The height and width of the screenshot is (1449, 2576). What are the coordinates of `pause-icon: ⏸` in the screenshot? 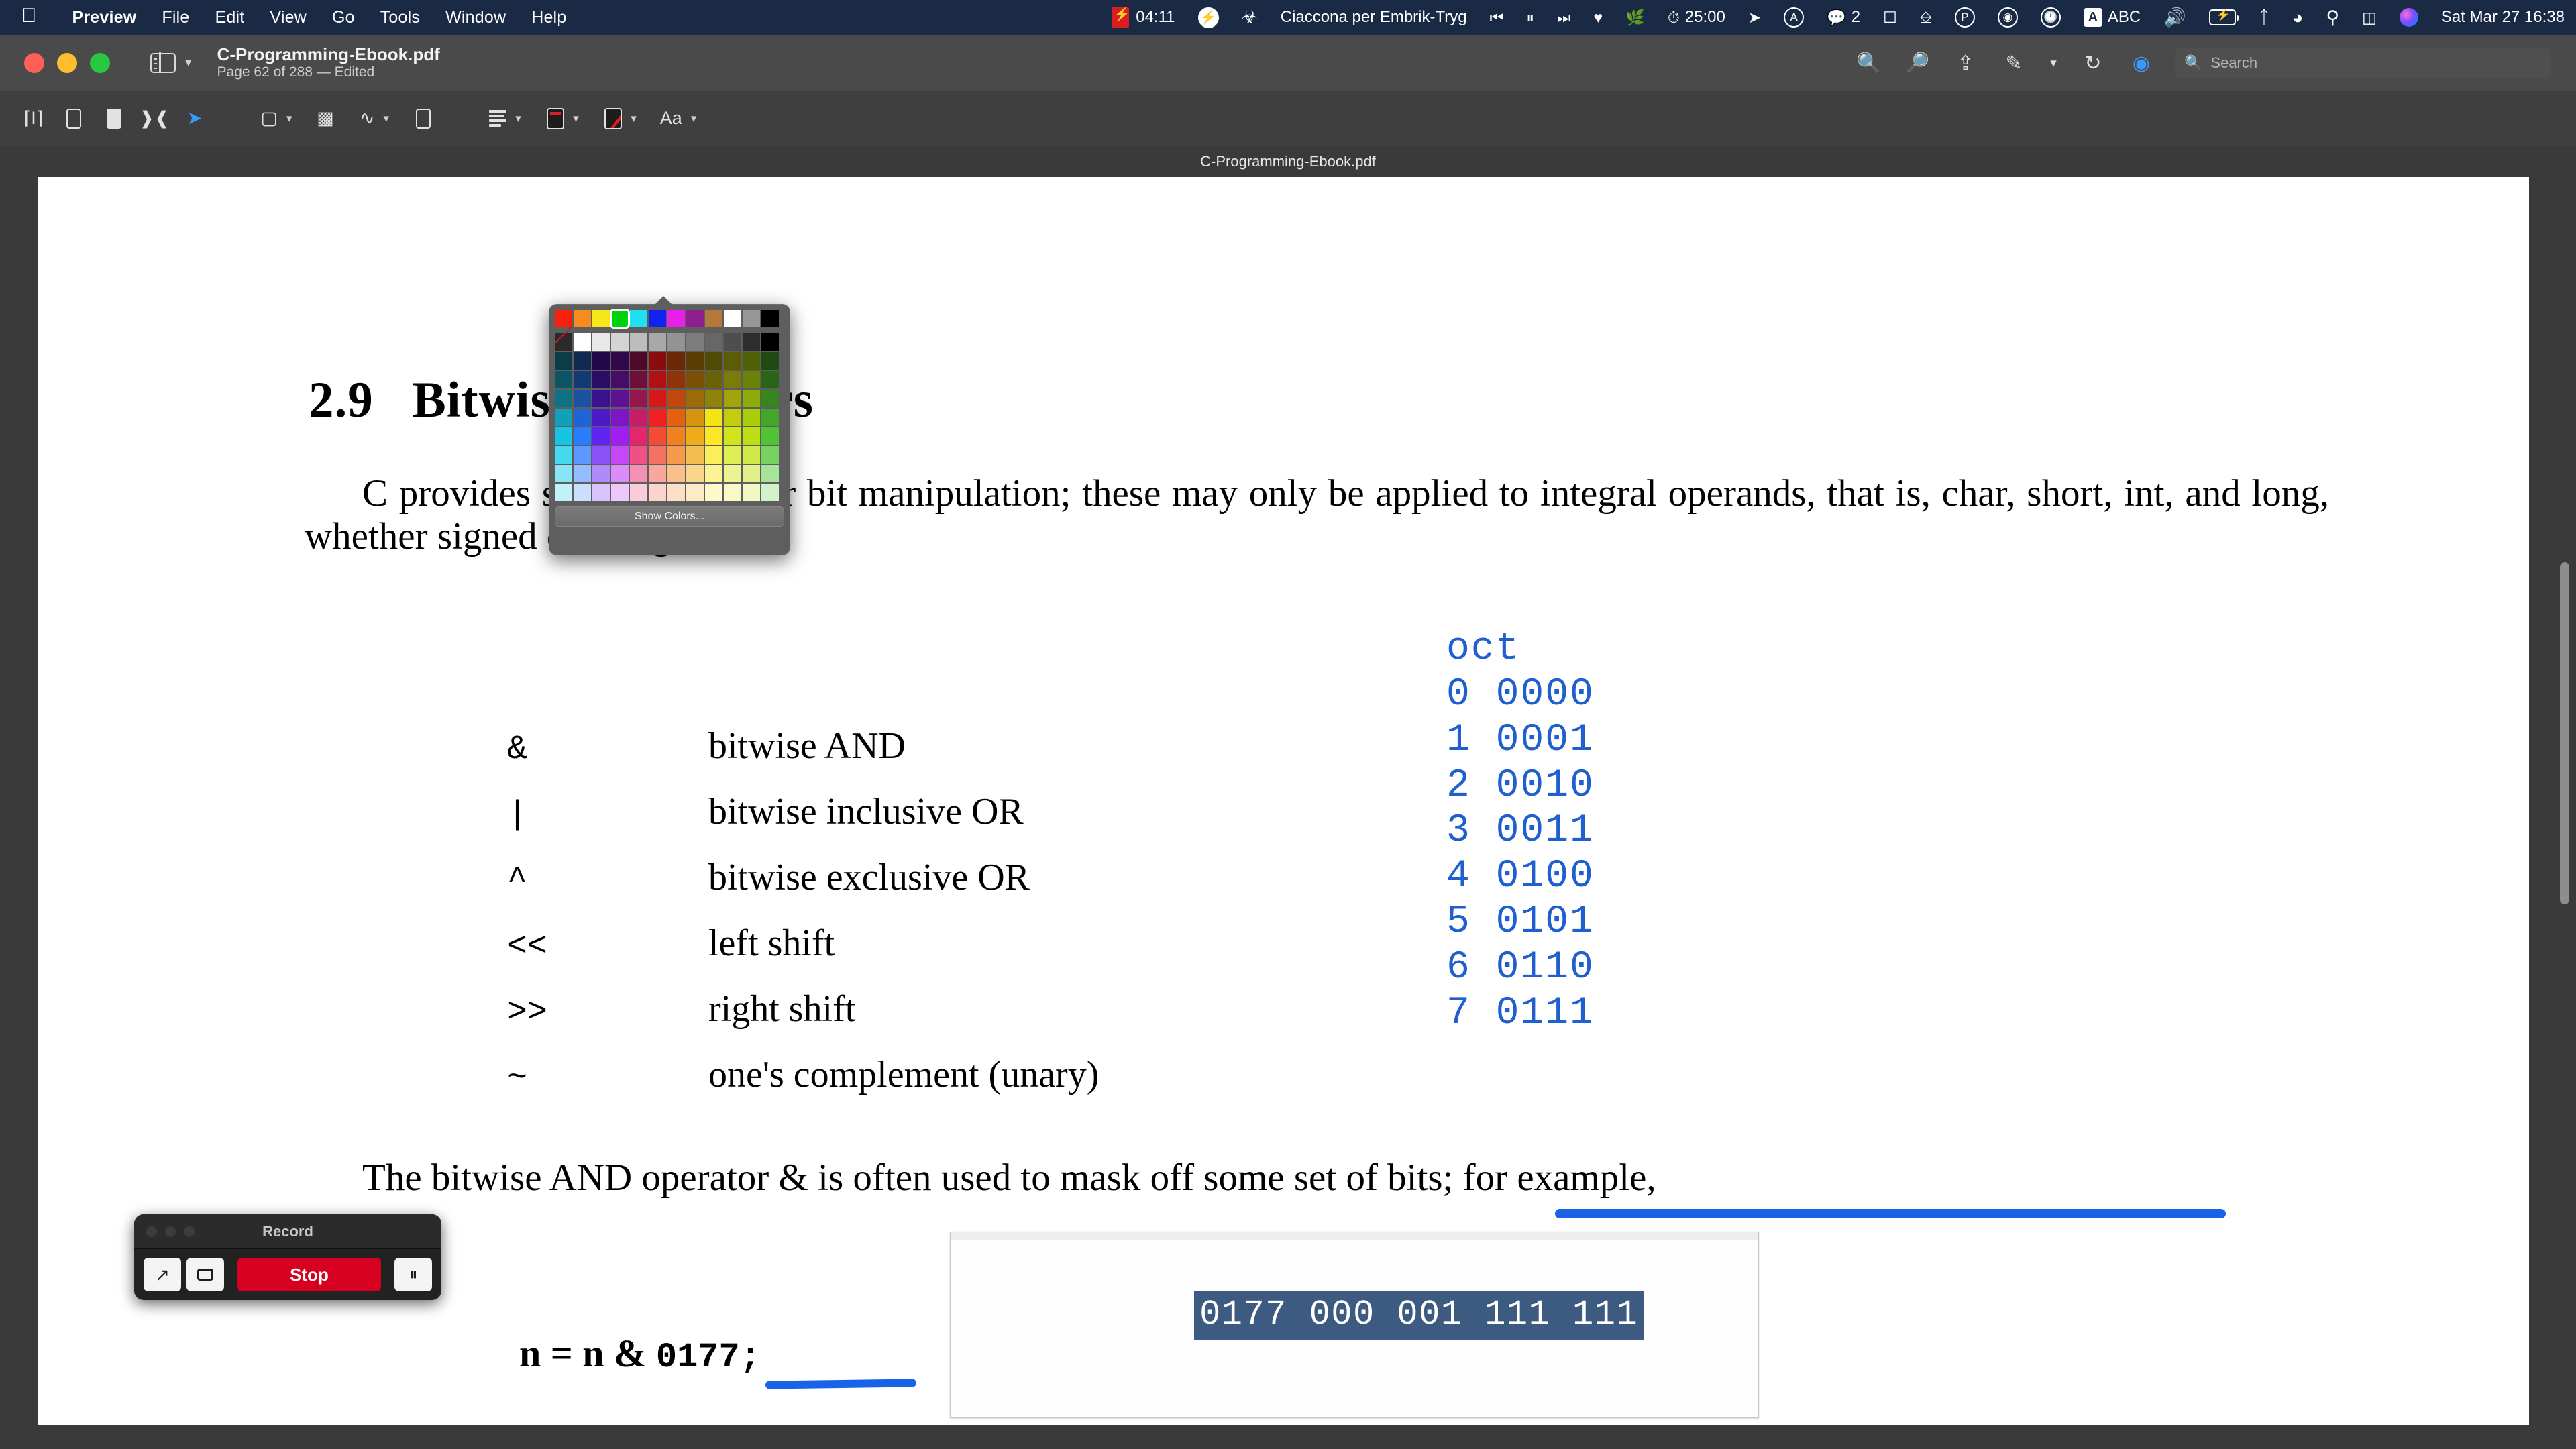 It's located at (413, 1274).